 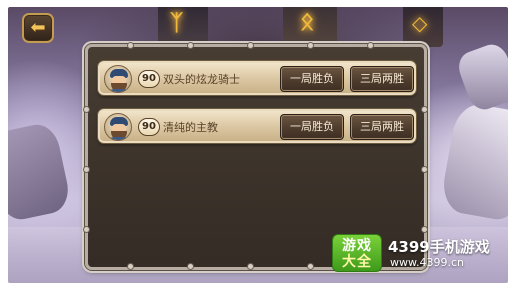 I want to click on back-arrow-icon: ⬅, so click(x=38, y=27).